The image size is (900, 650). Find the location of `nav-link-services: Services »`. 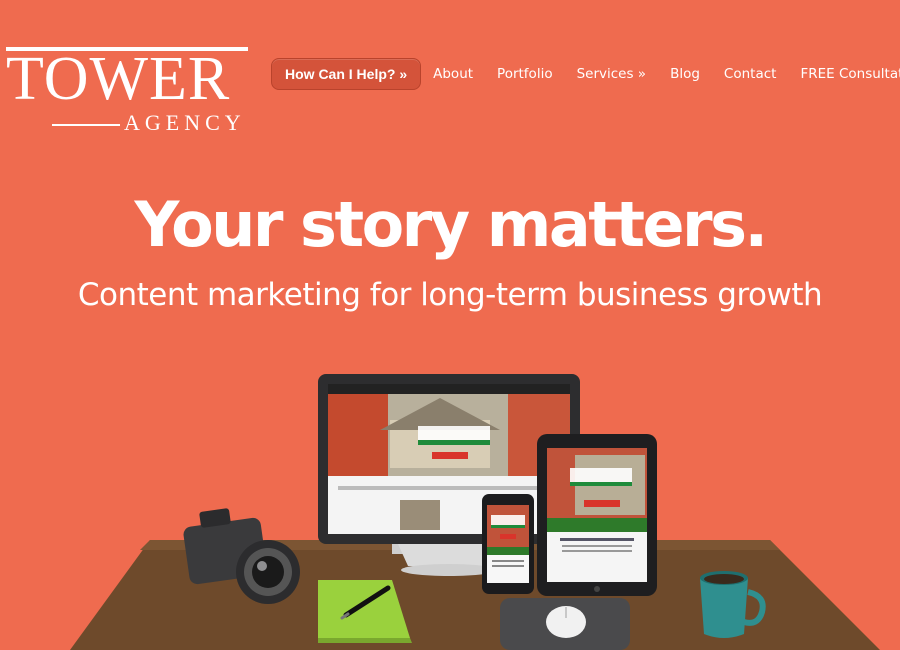

nav-link-services: Services » is located at coordinates (611, 74).